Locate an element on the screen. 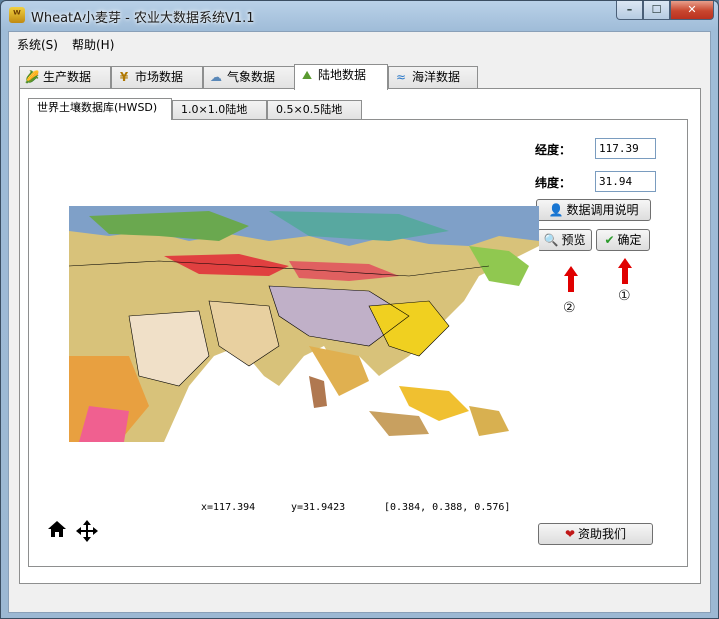  latitude-label: 纬度： is located at coordinates (553, 183).